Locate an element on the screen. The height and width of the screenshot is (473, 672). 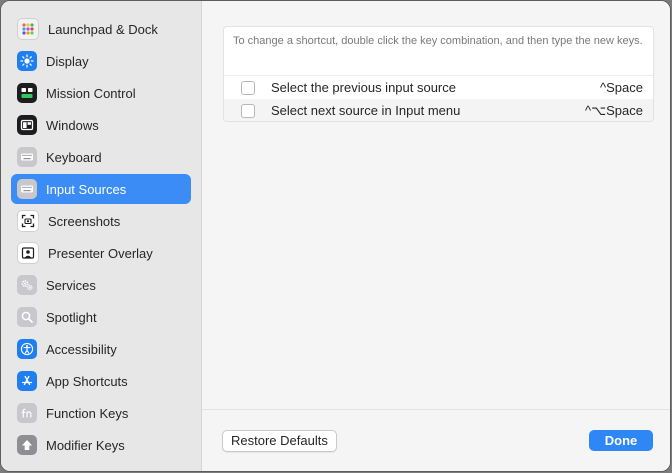
accessibility-icon is located at coordinates (27, 349).